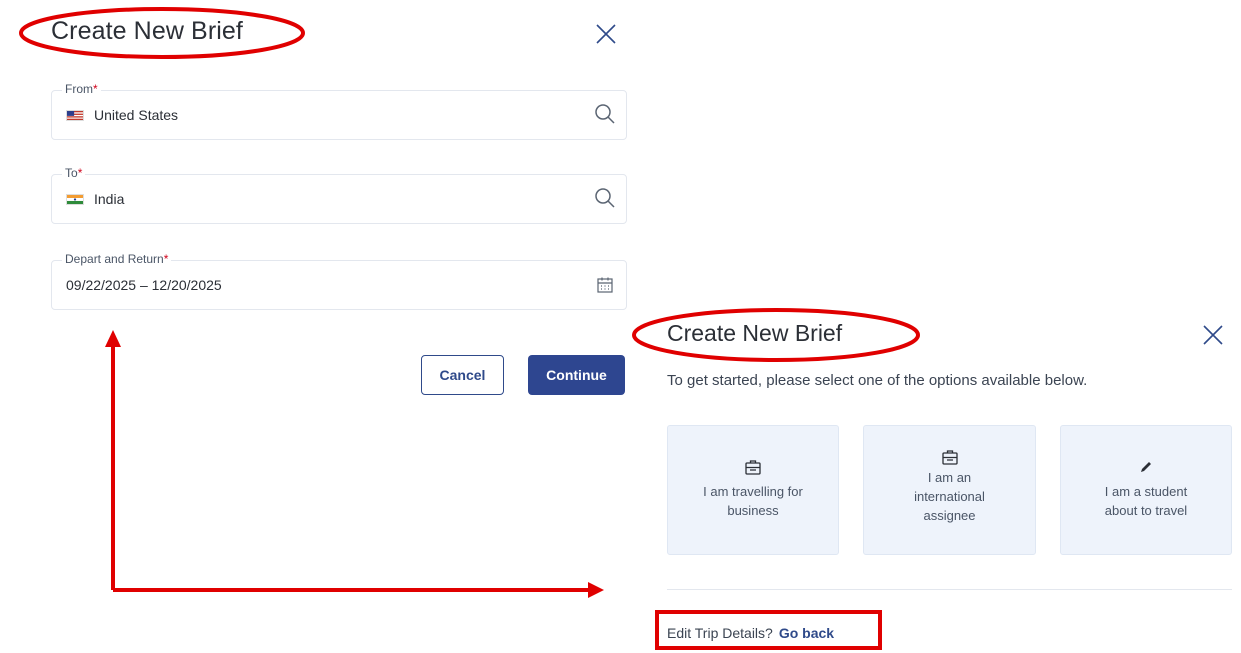 This screenshot has height=653, width=1241. Describe the element at coordinates (1146, 501) in the screenshot. I see `option-label: I am a student about to travel` at that location.